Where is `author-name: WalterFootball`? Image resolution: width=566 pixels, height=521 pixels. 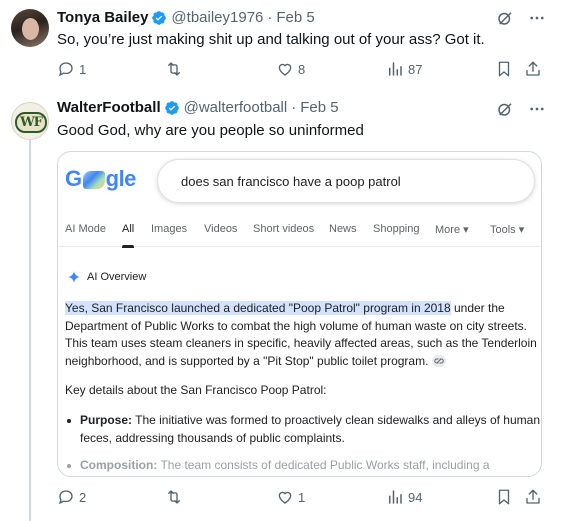 author-name: WalterFootball is located at coordinates (109, 107).